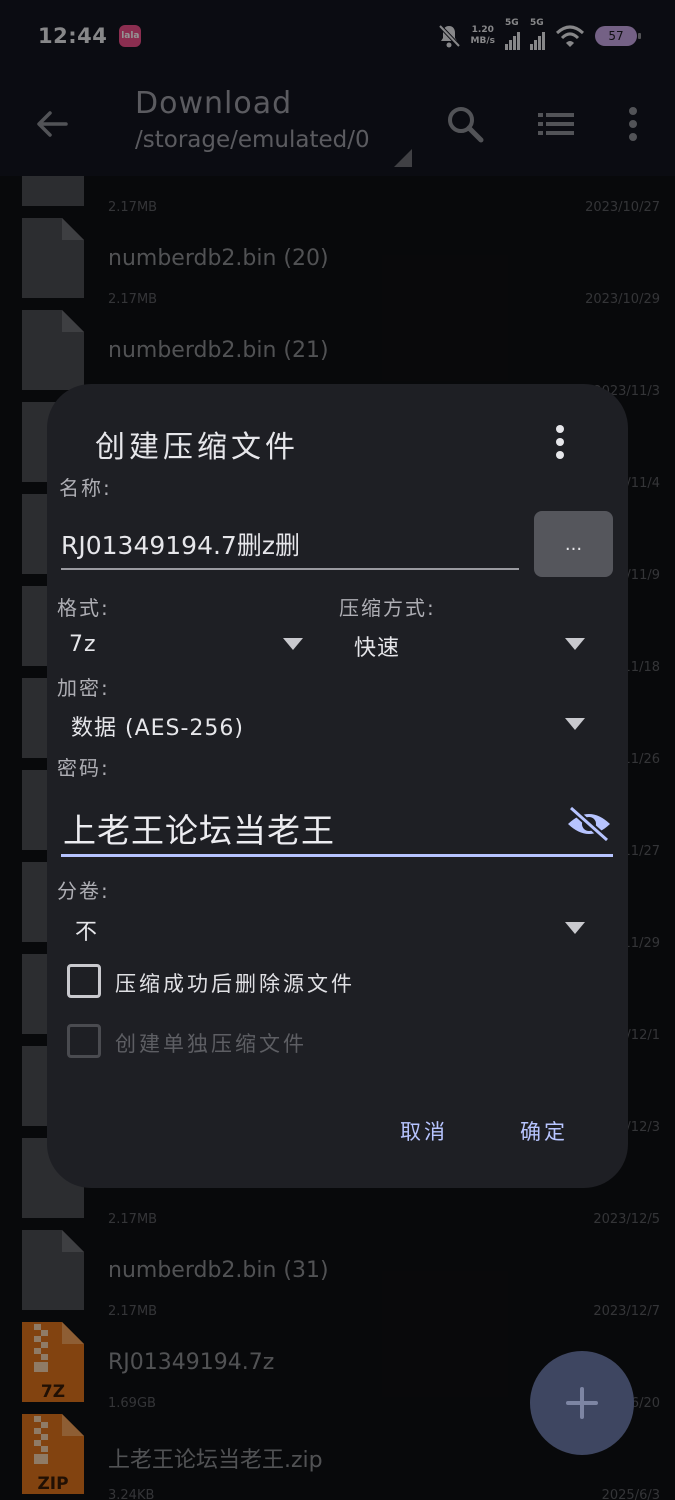  What do you see at coordinates (290, 569) in the screenshot?
I see `name-input-underline` at bounding box center [290, 569].